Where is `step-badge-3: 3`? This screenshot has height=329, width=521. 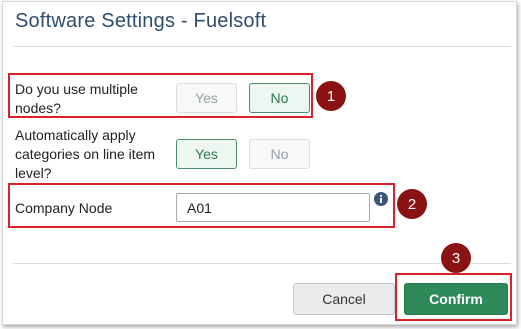 step-badge-3: 3 is located at coordinates (456, 258).